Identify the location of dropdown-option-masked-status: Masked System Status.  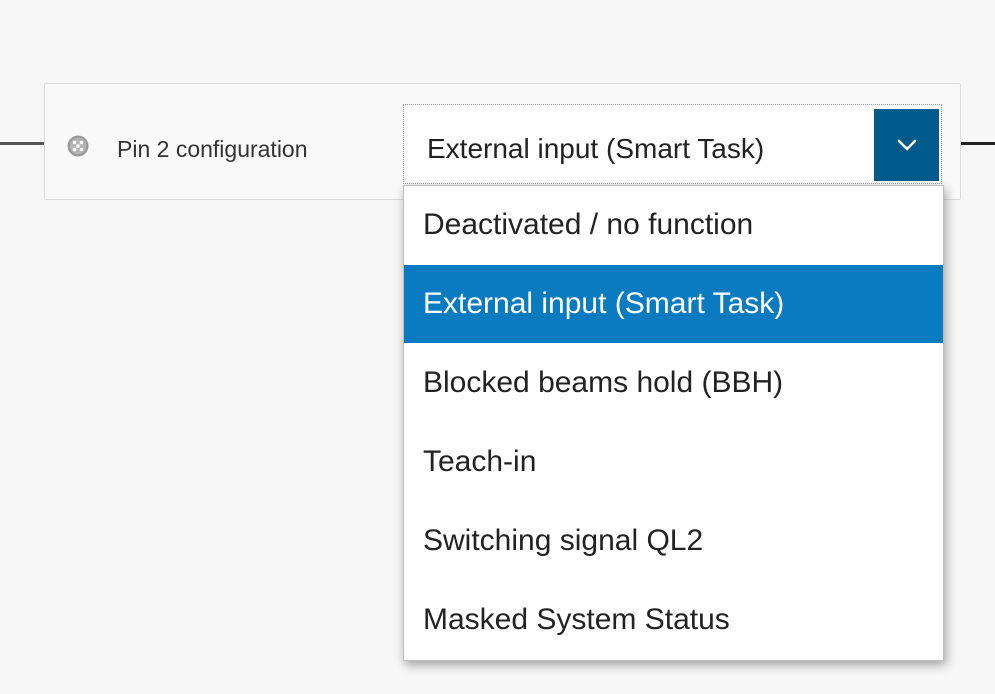
(673, 620).